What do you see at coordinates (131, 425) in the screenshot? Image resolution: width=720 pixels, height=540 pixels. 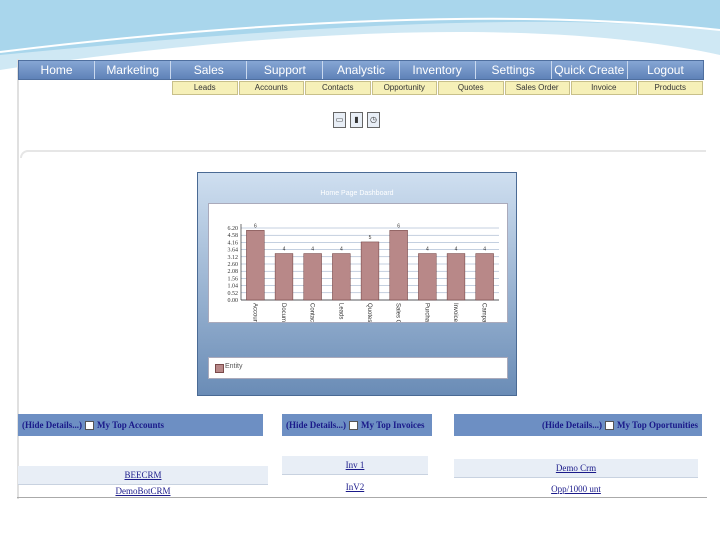 I see `panel-title: My Top Accounts` at bounding box center [131, 425].